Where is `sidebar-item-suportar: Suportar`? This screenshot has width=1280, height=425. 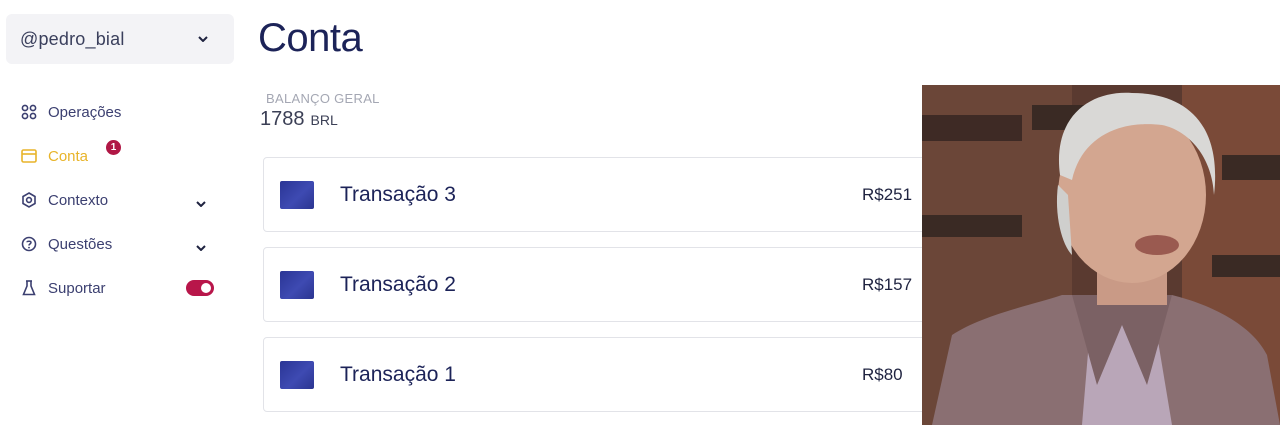
sidebar-item-suportar: Suportar is located at coordinates (120, 288).